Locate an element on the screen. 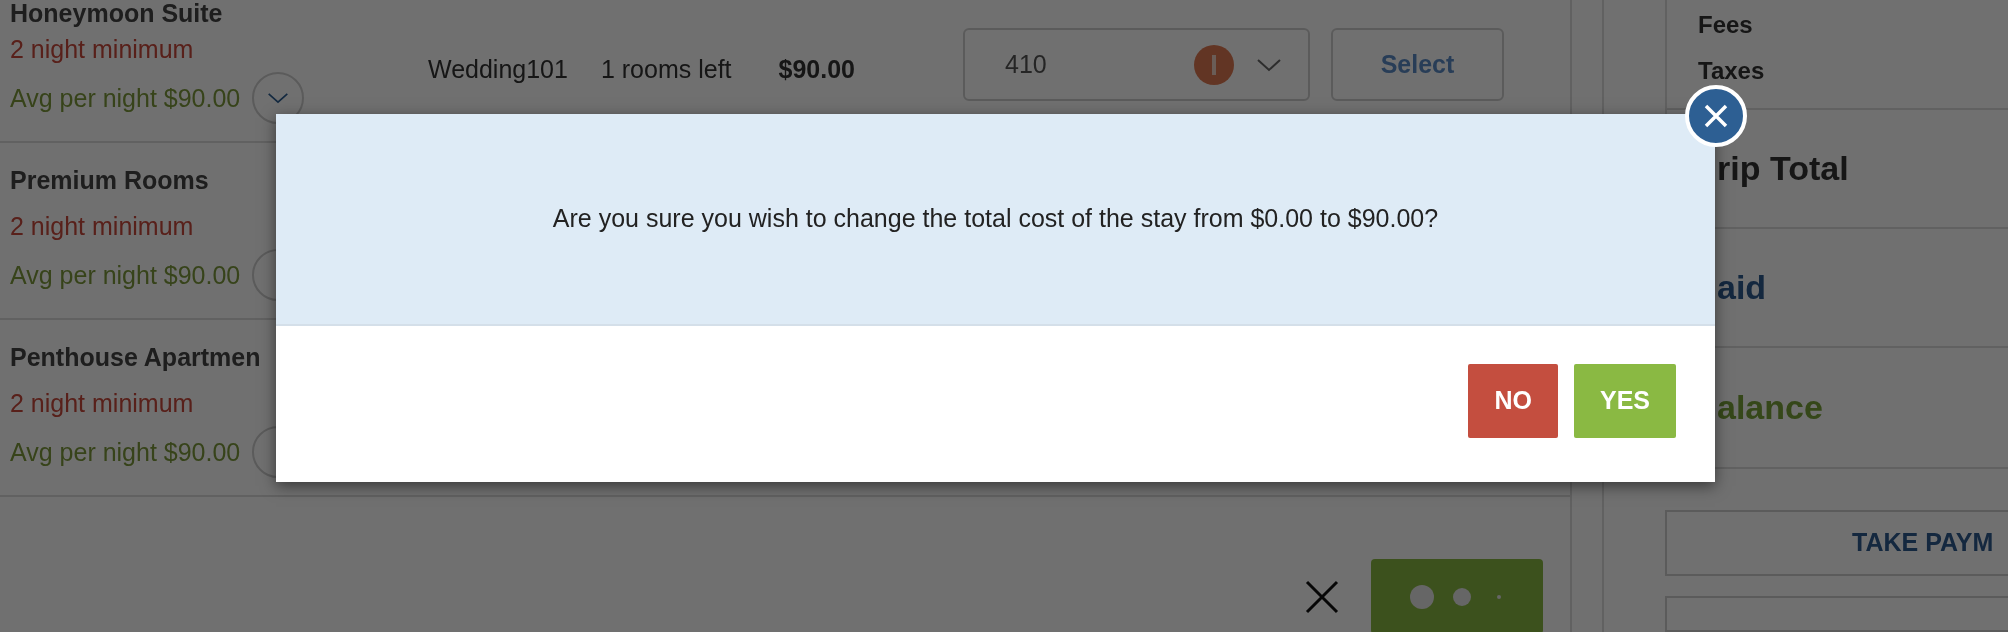 This screenshot has width=2008, height=632. room-price: $90.00 is located at coordinates (816, 69).